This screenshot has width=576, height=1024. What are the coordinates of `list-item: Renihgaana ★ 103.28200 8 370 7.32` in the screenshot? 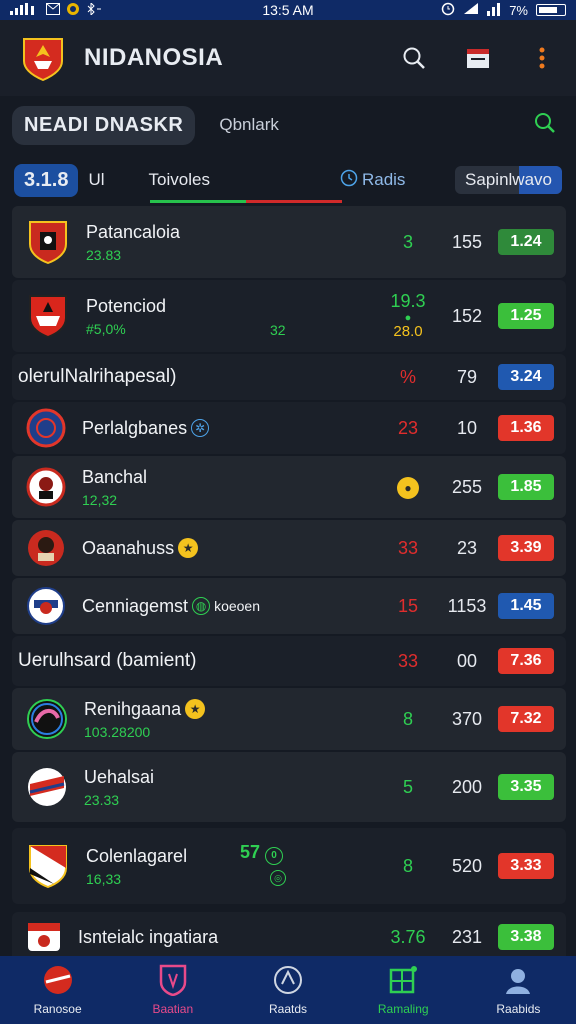 It's located at (289, 719).